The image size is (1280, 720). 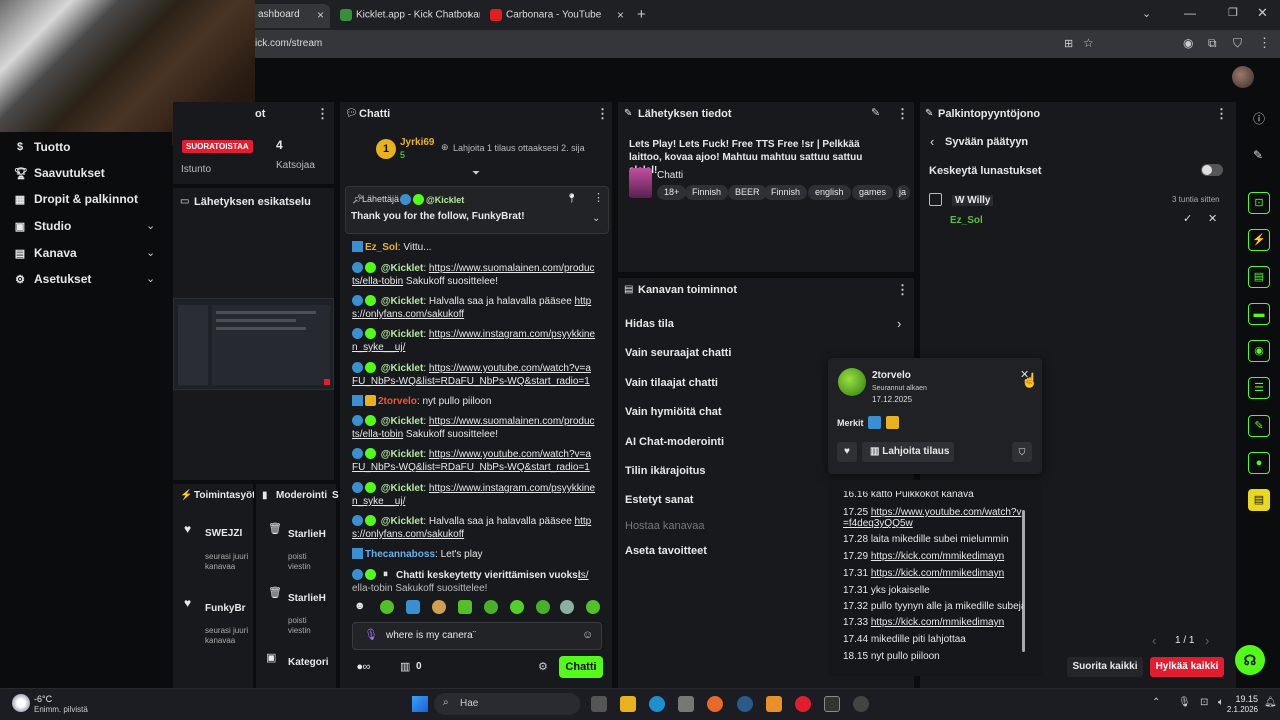 I want to click on opera-icon, so click(x=803, y=704).